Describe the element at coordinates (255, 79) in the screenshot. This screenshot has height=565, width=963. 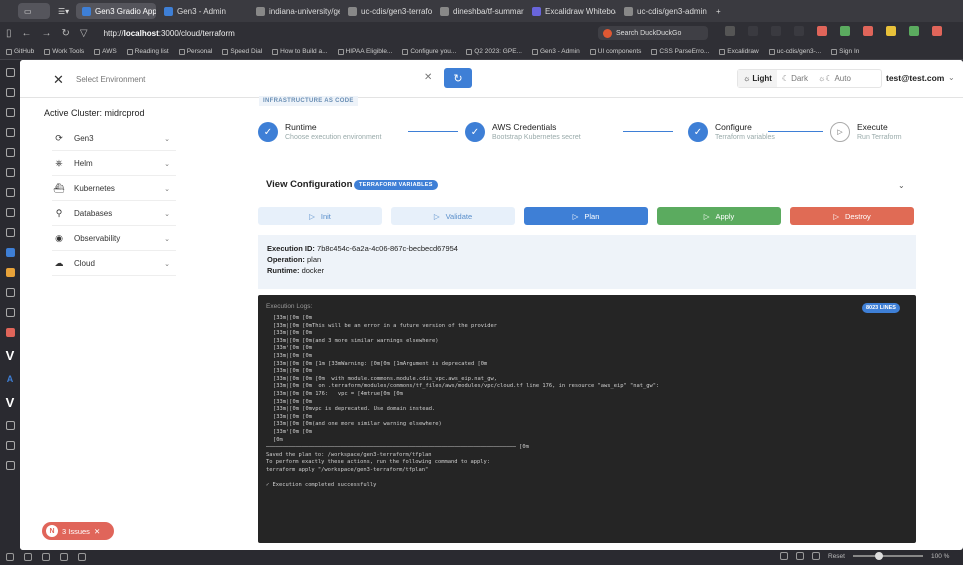
I see `environment-select-input` at that location.